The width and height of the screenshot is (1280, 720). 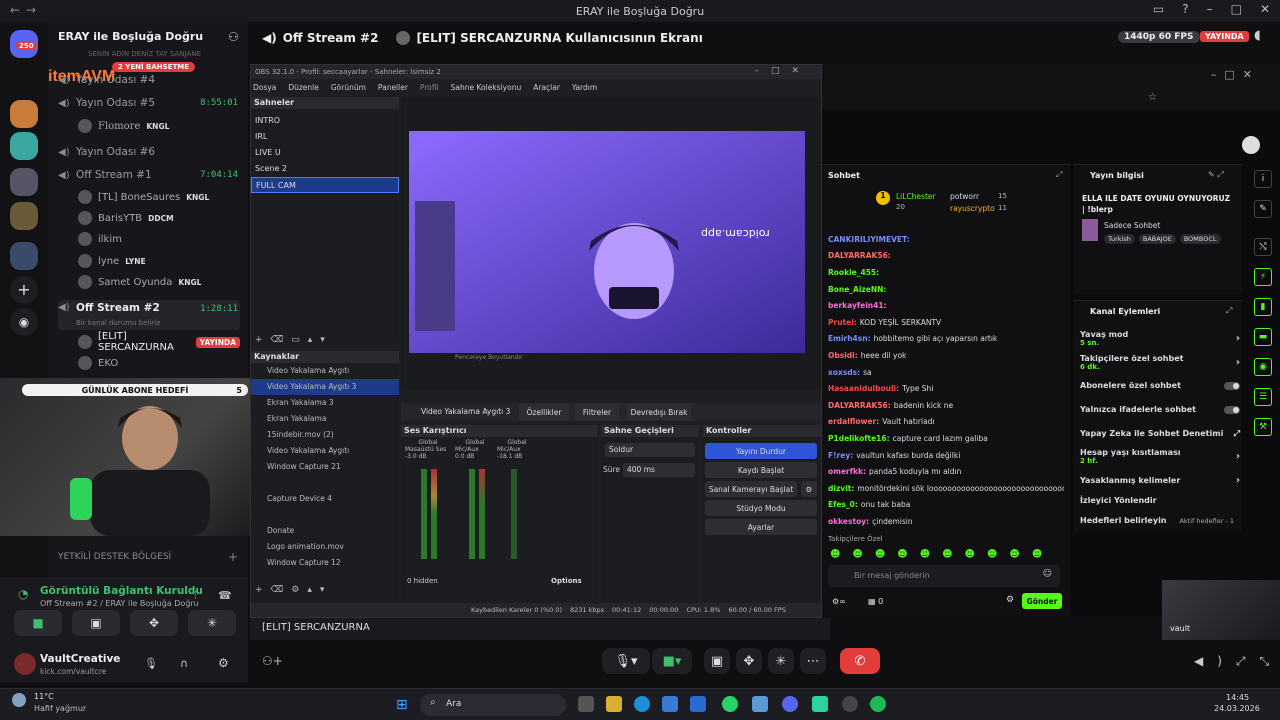 I want to click on setting-raid: İzleyici Yönlendir, so click(x=1160, y=500).